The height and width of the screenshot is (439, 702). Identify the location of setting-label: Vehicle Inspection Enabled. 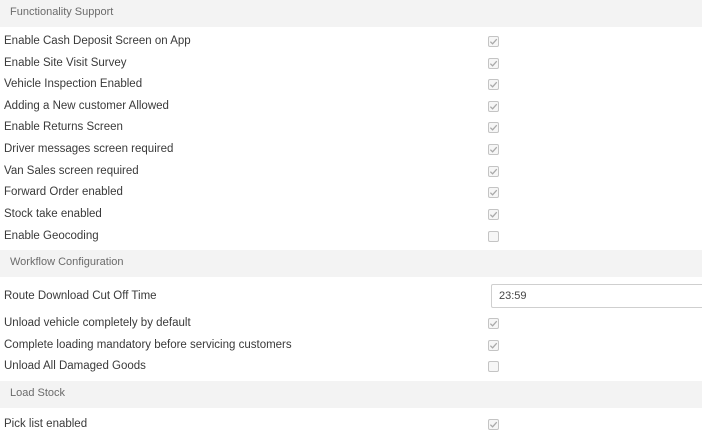
(73, 84).